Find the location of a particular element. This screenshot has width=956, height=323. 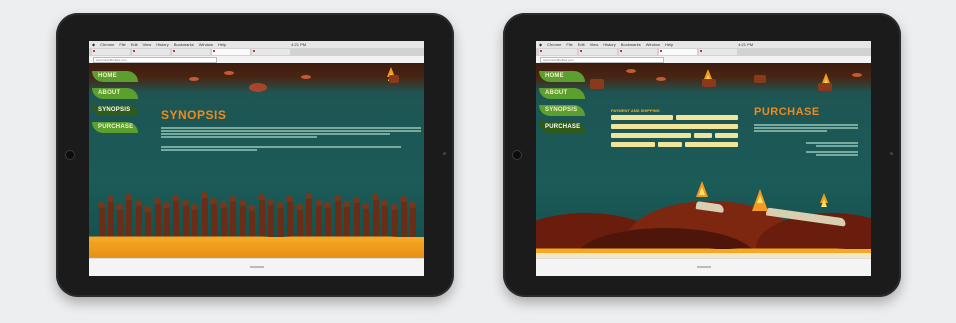

city-field is located at coordinates (651, 135).